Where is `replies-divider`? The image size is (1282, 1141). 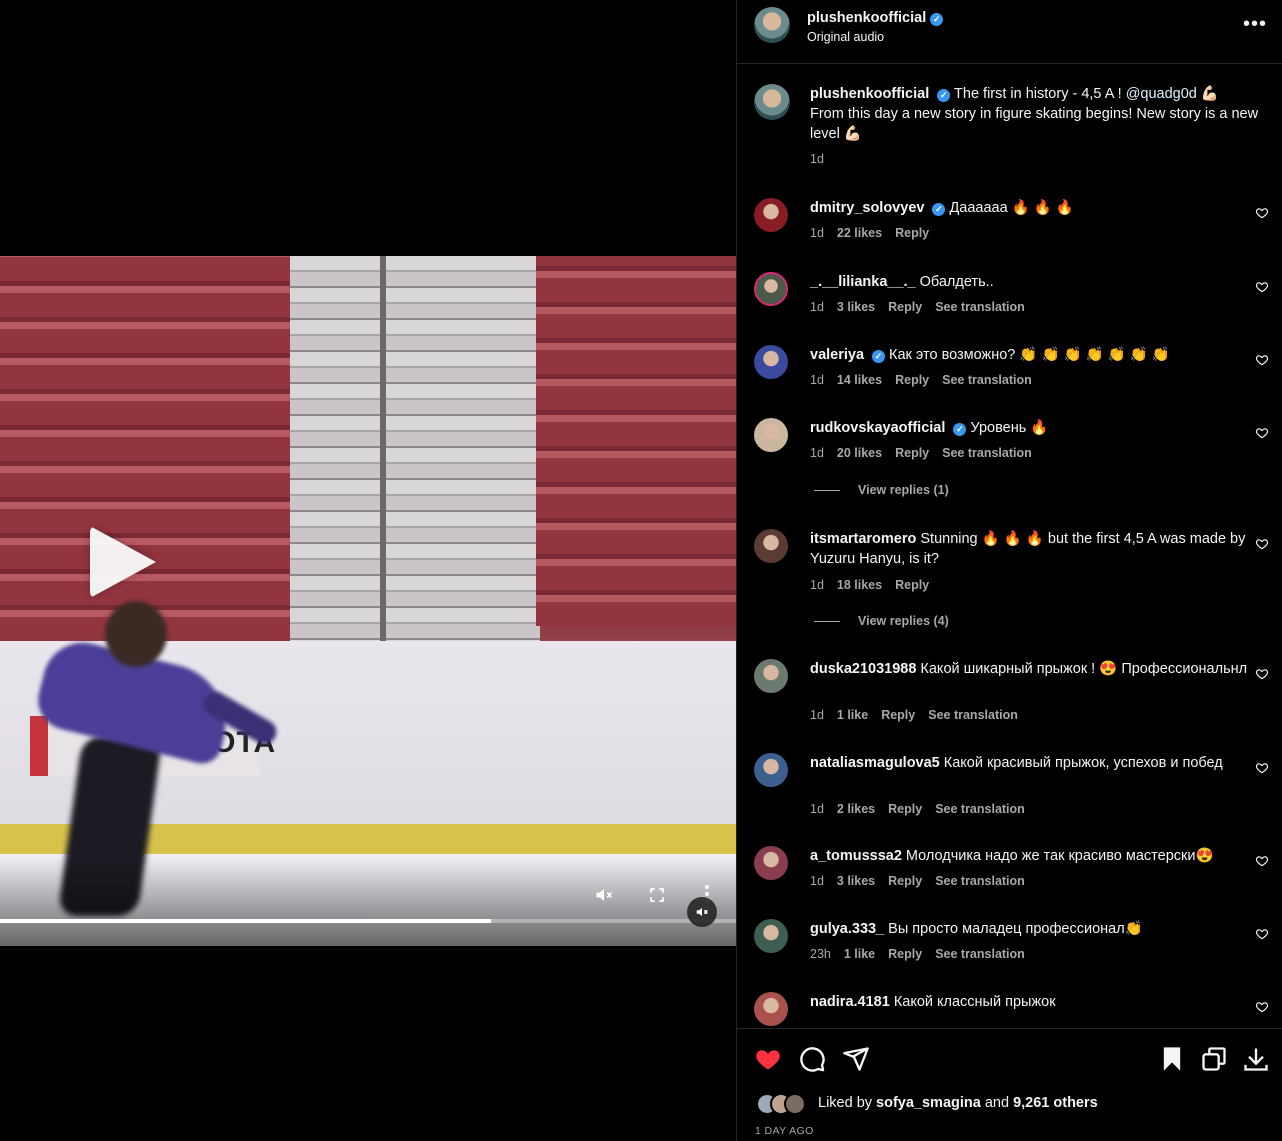
replies-divider is located at coordinates (827, 622).